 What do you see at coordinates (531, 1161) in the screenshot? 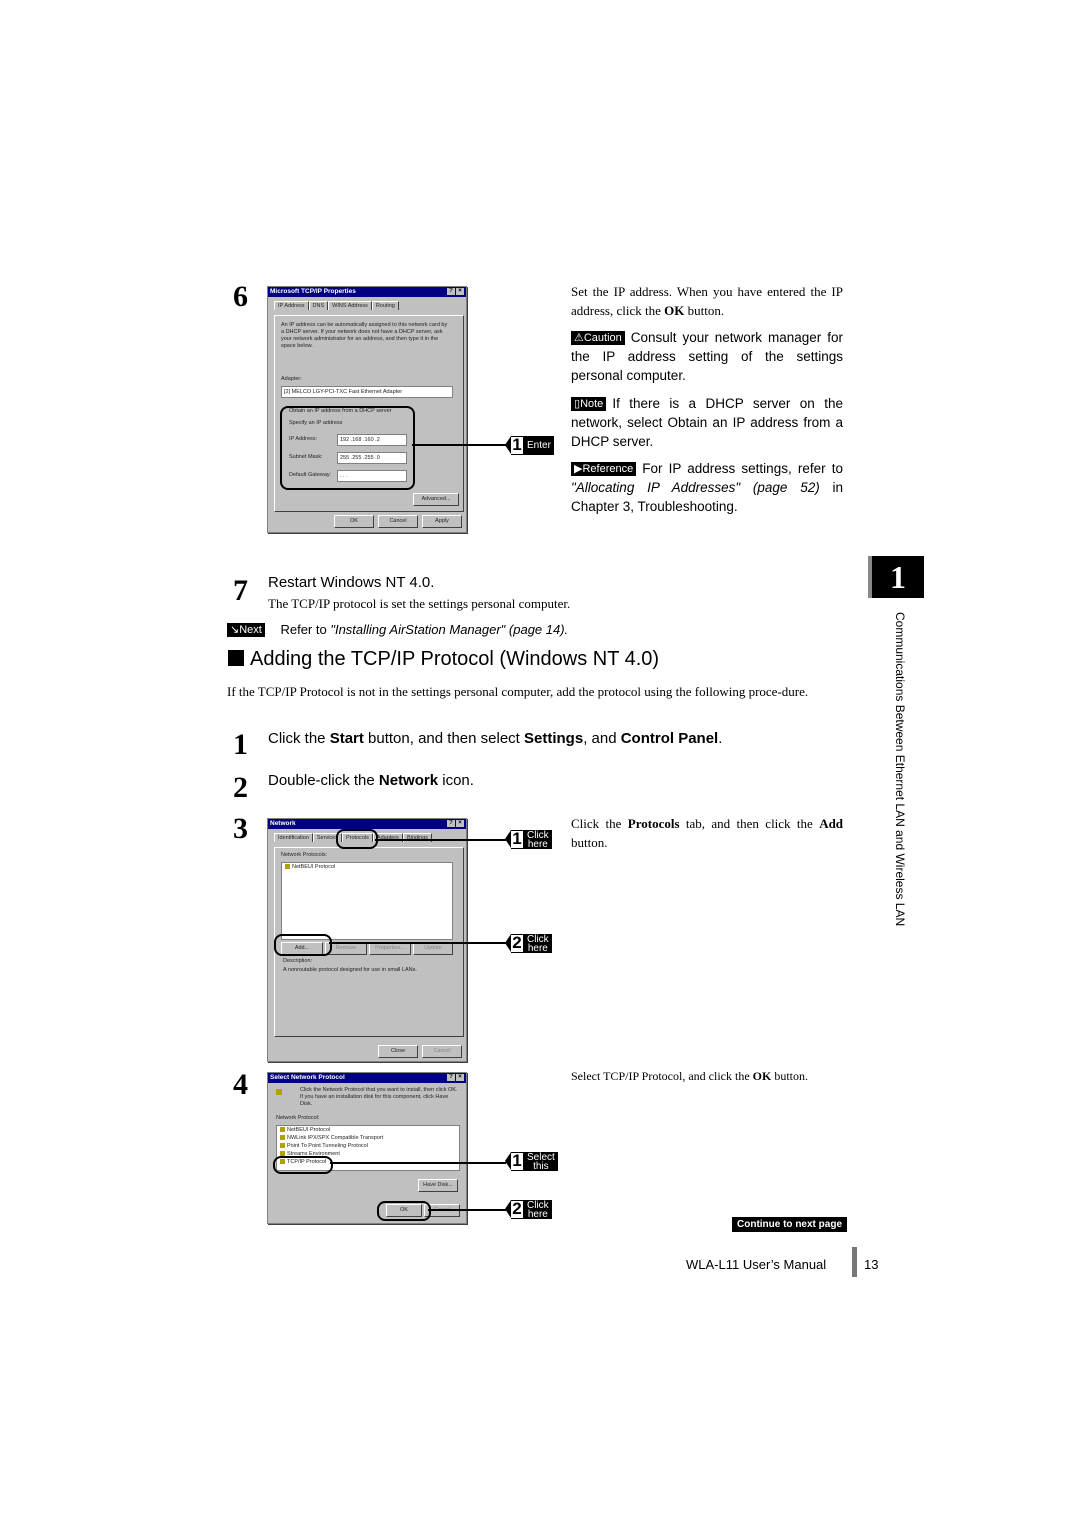
I see `callout-select-this: 1 Select this` at bounding box center [531, 1161].